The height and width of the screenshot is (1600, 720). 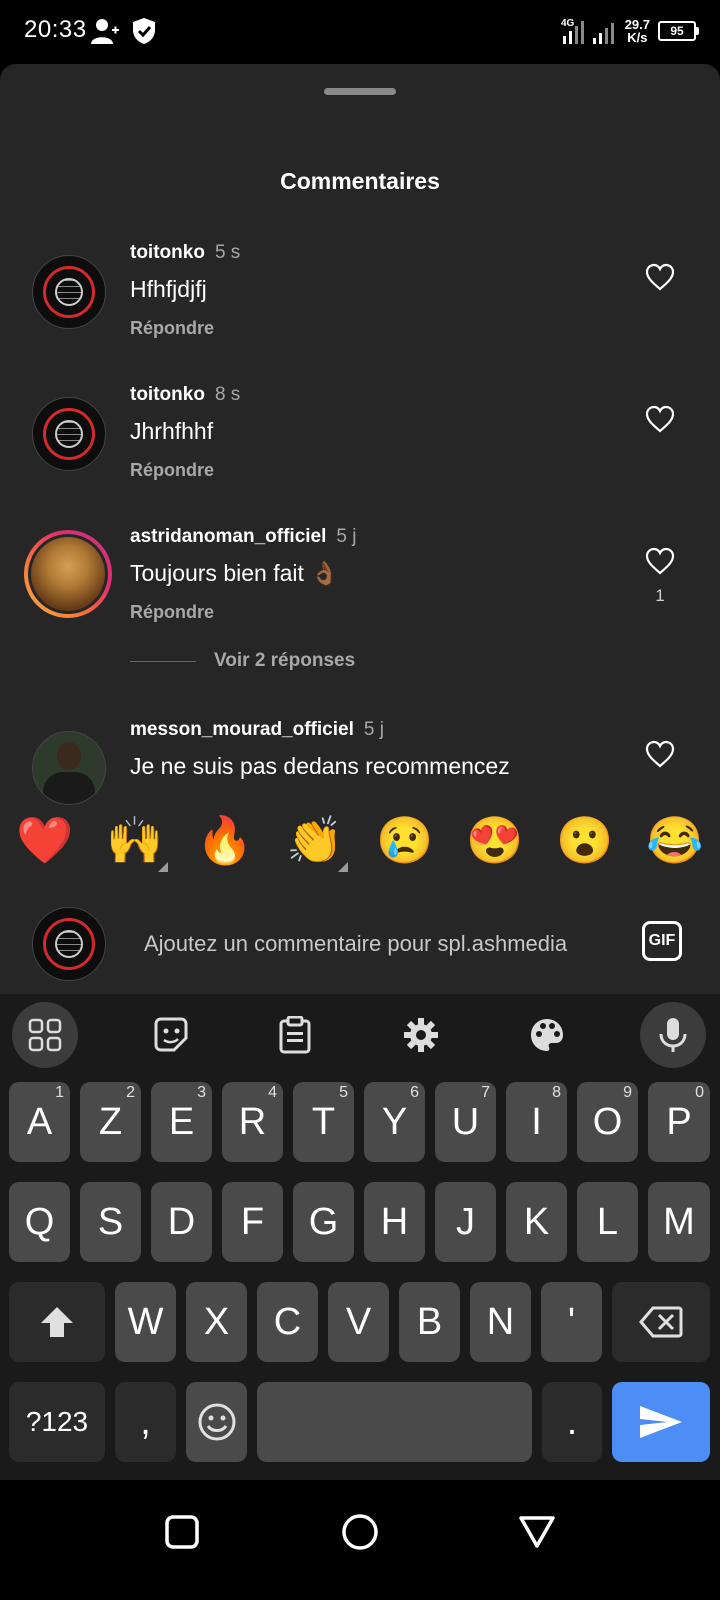 I want to click on smiley-icon, so click(x=216, y=1422).